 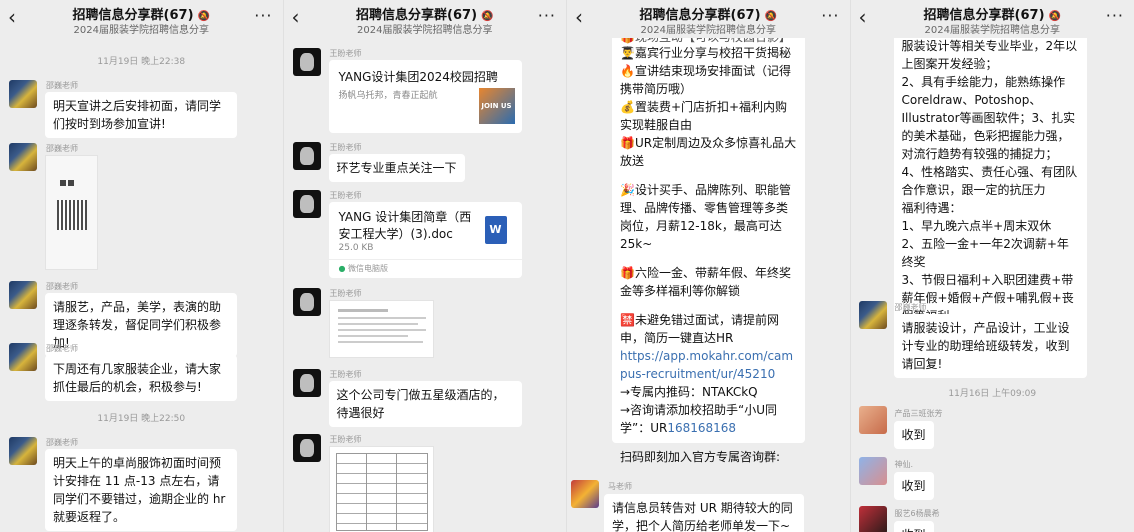 What do you see at coordinates (992, 394) in the screenshot?
I see `timestamp: 11月16日 上午09:09` at bounding box center [992, 394].